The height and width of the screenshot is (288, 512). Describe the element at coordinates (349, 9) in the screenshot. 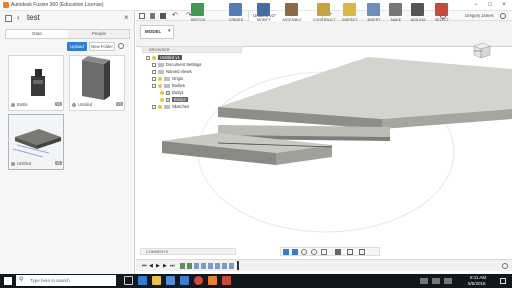

I see `inspect-icon` at that location.